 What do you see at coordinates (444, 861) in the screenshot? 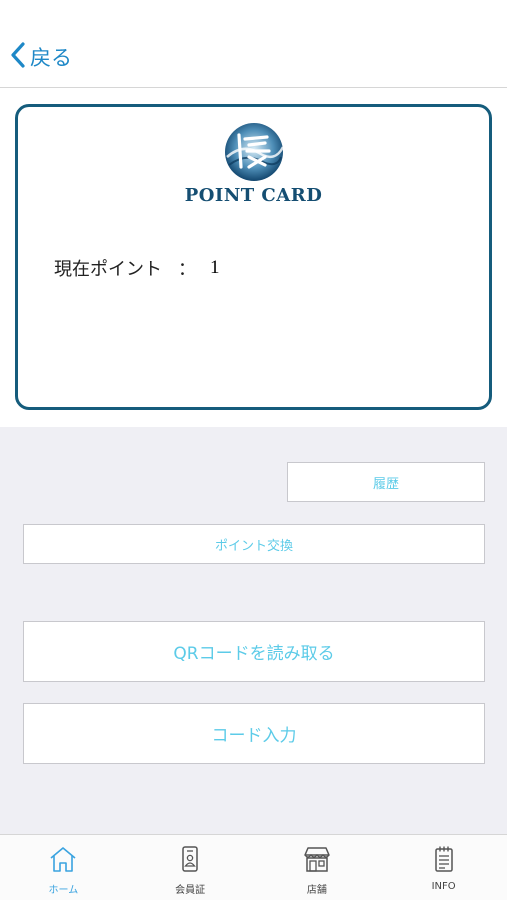
I see `notepad-icon` at bounding box center [444, 861].